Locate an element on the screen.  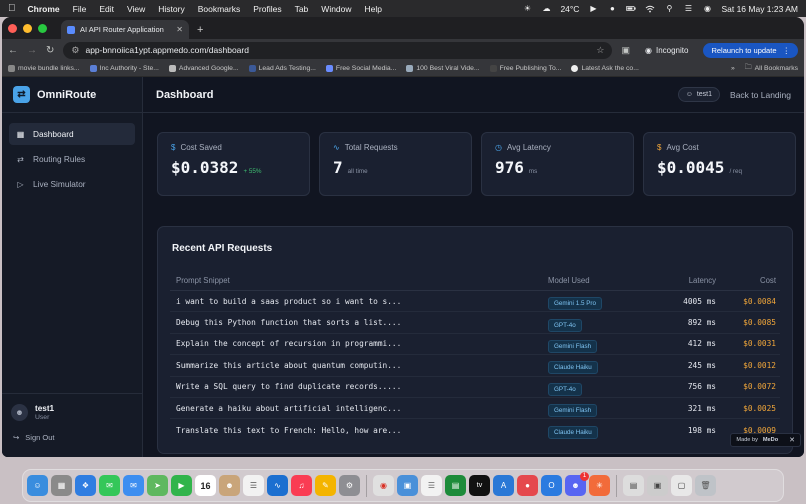
messages-icon: ✉ is located at coordinates (109, 485).